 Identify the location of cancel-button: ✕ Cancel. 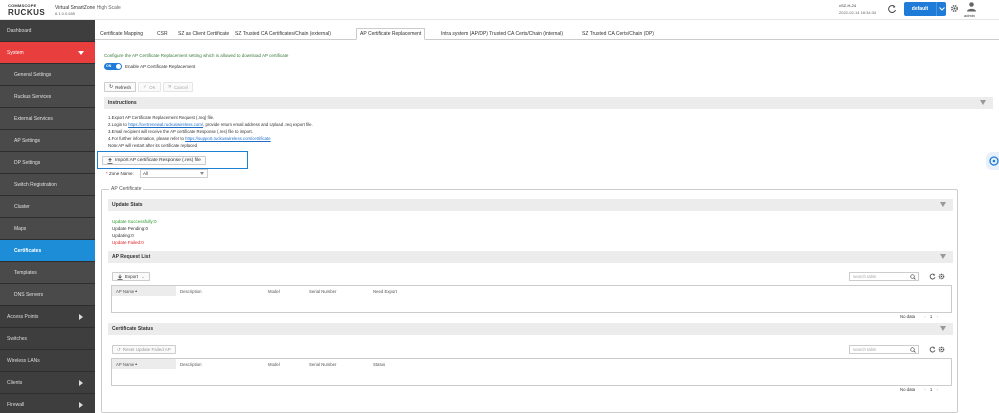
(177, 87).